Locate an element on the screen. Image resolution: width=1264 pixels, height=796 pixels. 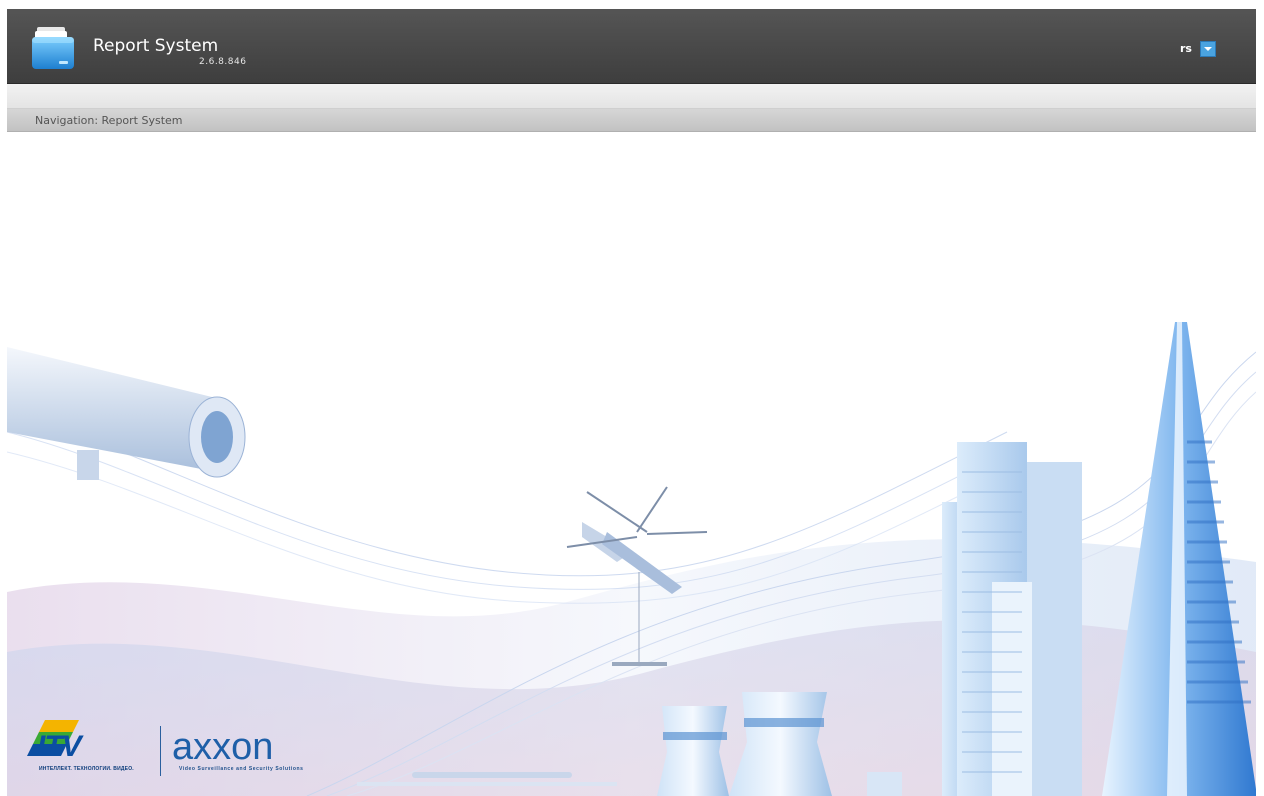
app-title: Report System is located at coordinates (156, 46).